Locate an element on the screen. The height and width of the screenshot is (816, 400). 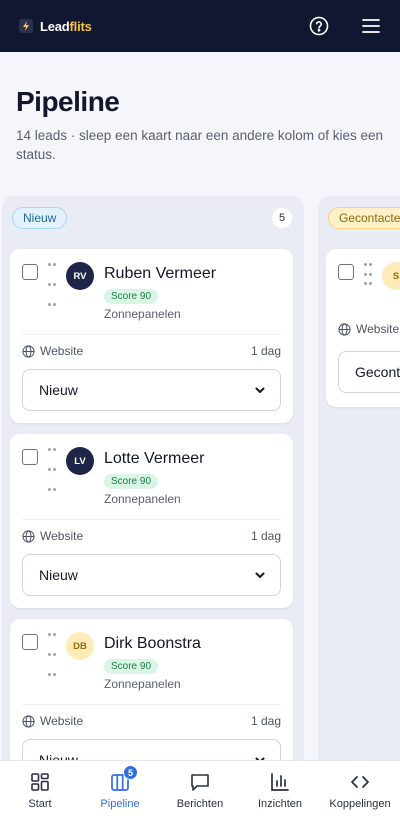
pipeline-count-badge: 5 is located at coordinates (130, 772).